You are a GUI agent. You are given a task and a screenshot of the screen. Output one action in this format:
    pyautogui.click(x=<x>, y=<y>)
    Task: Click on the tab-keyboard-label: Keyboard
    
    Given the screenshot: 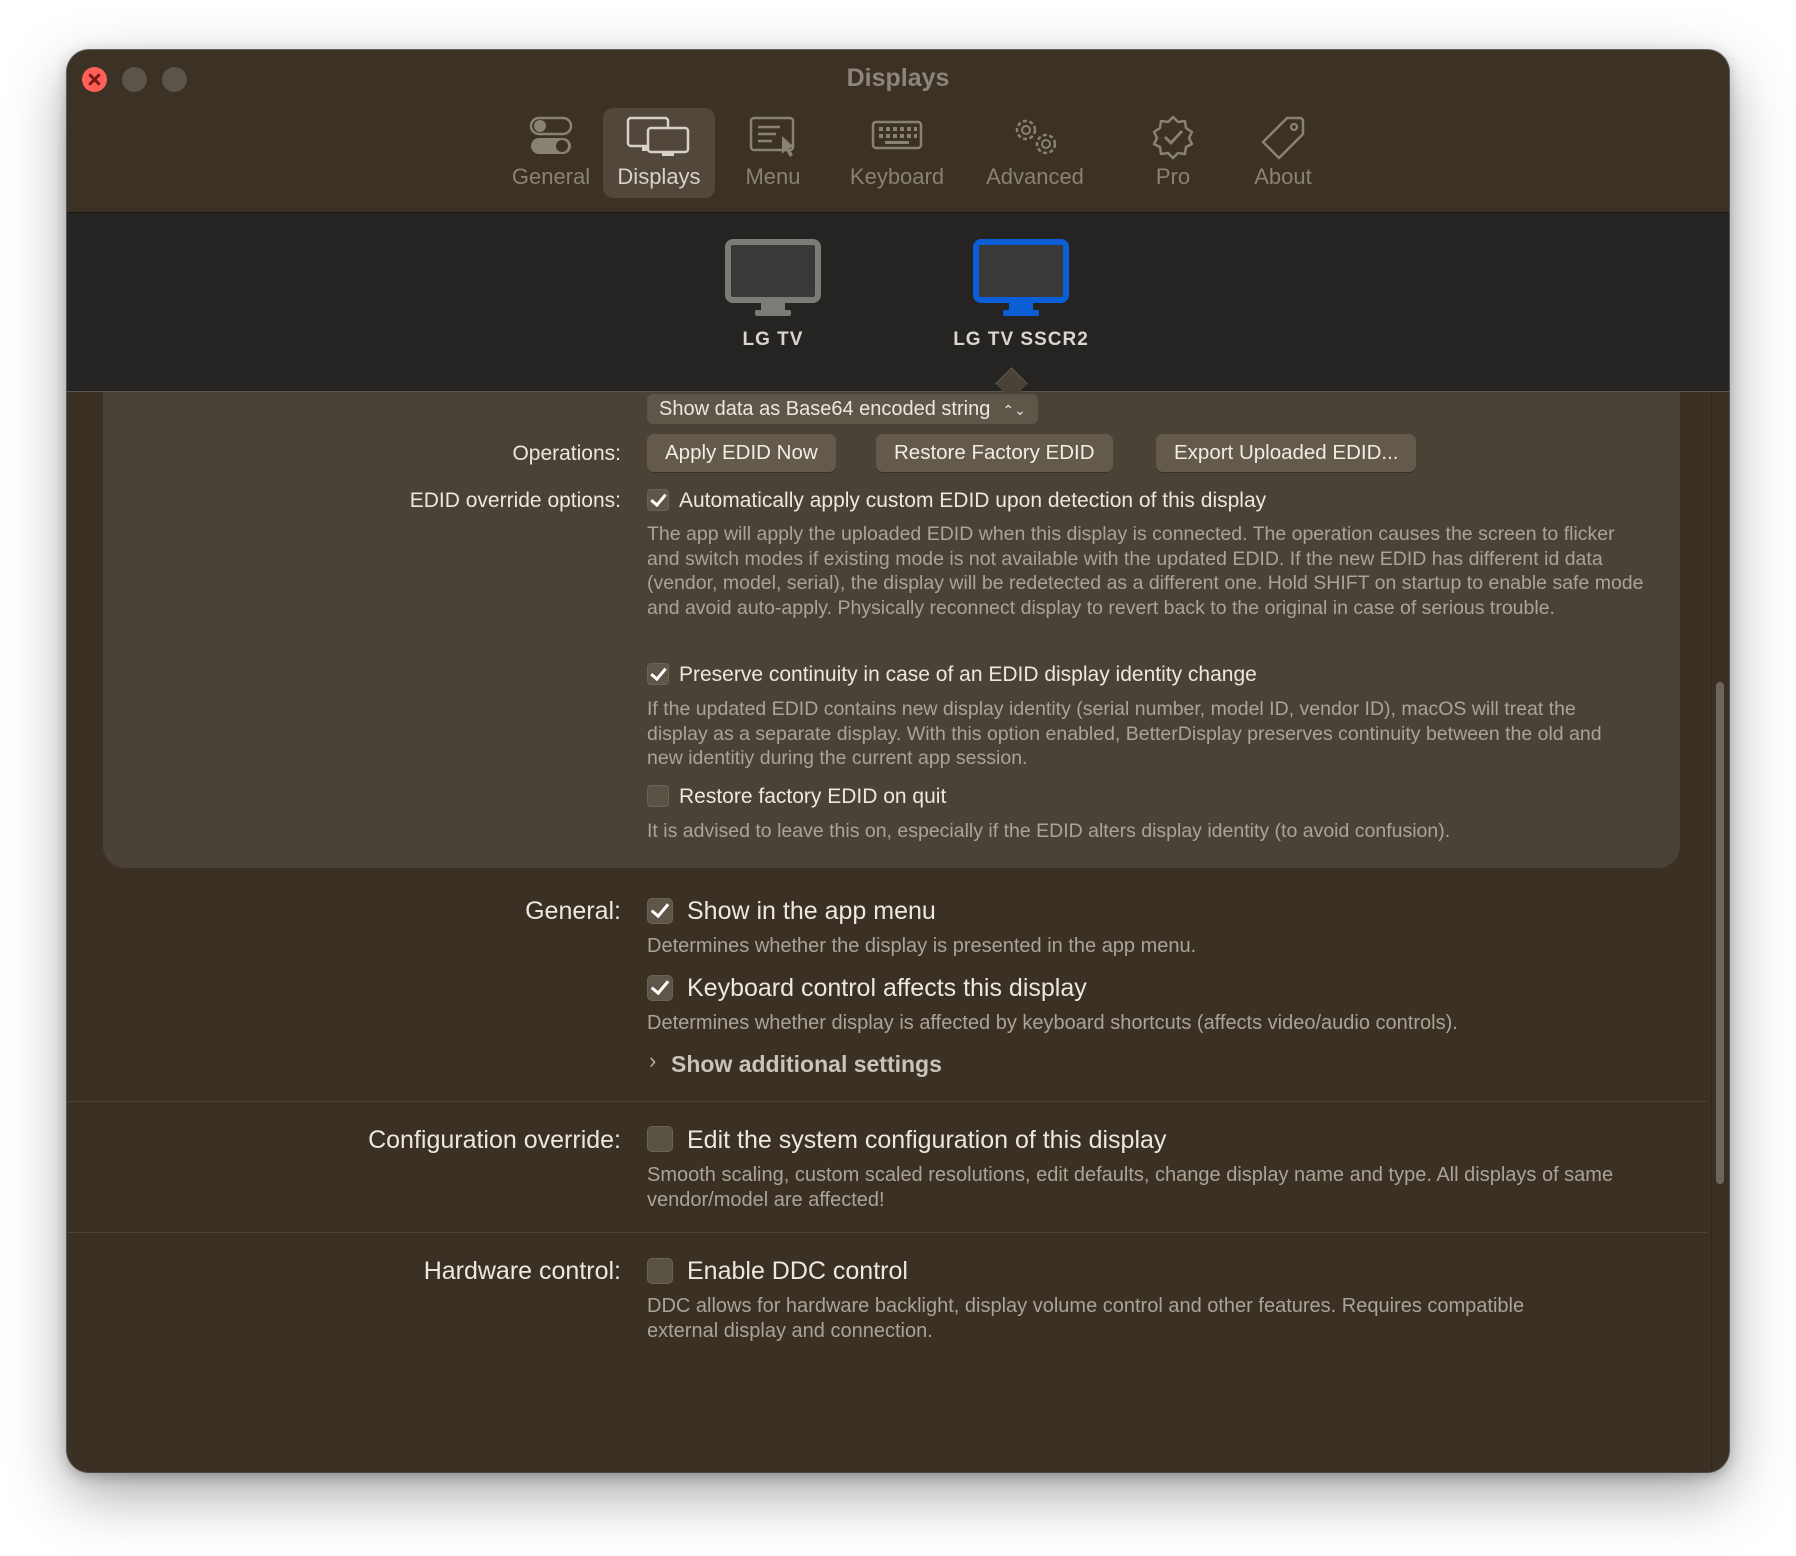 What is the action you would take?
    pyautogui.click(x=897, y=176)
    